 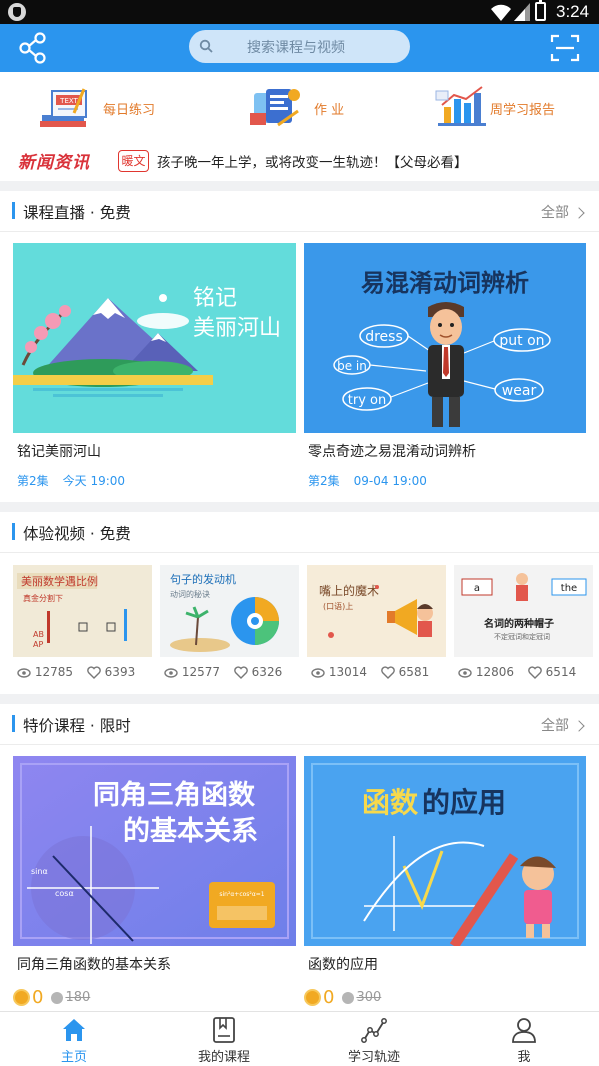 I want to click on svg-text: TEXT, so click(x=68, y=101).